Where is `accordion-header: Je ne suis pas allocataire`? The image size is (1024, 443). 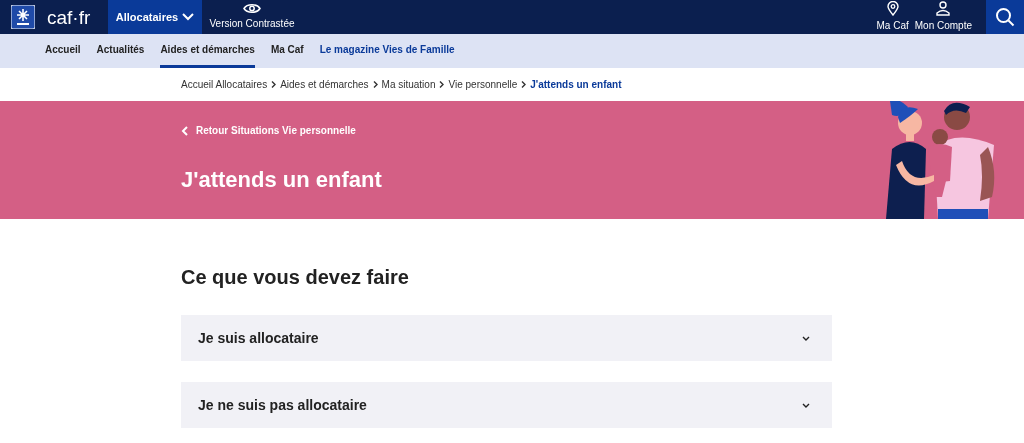
accordion-header: Je ne suis pas allocataire is located at coordinates (506, 405).